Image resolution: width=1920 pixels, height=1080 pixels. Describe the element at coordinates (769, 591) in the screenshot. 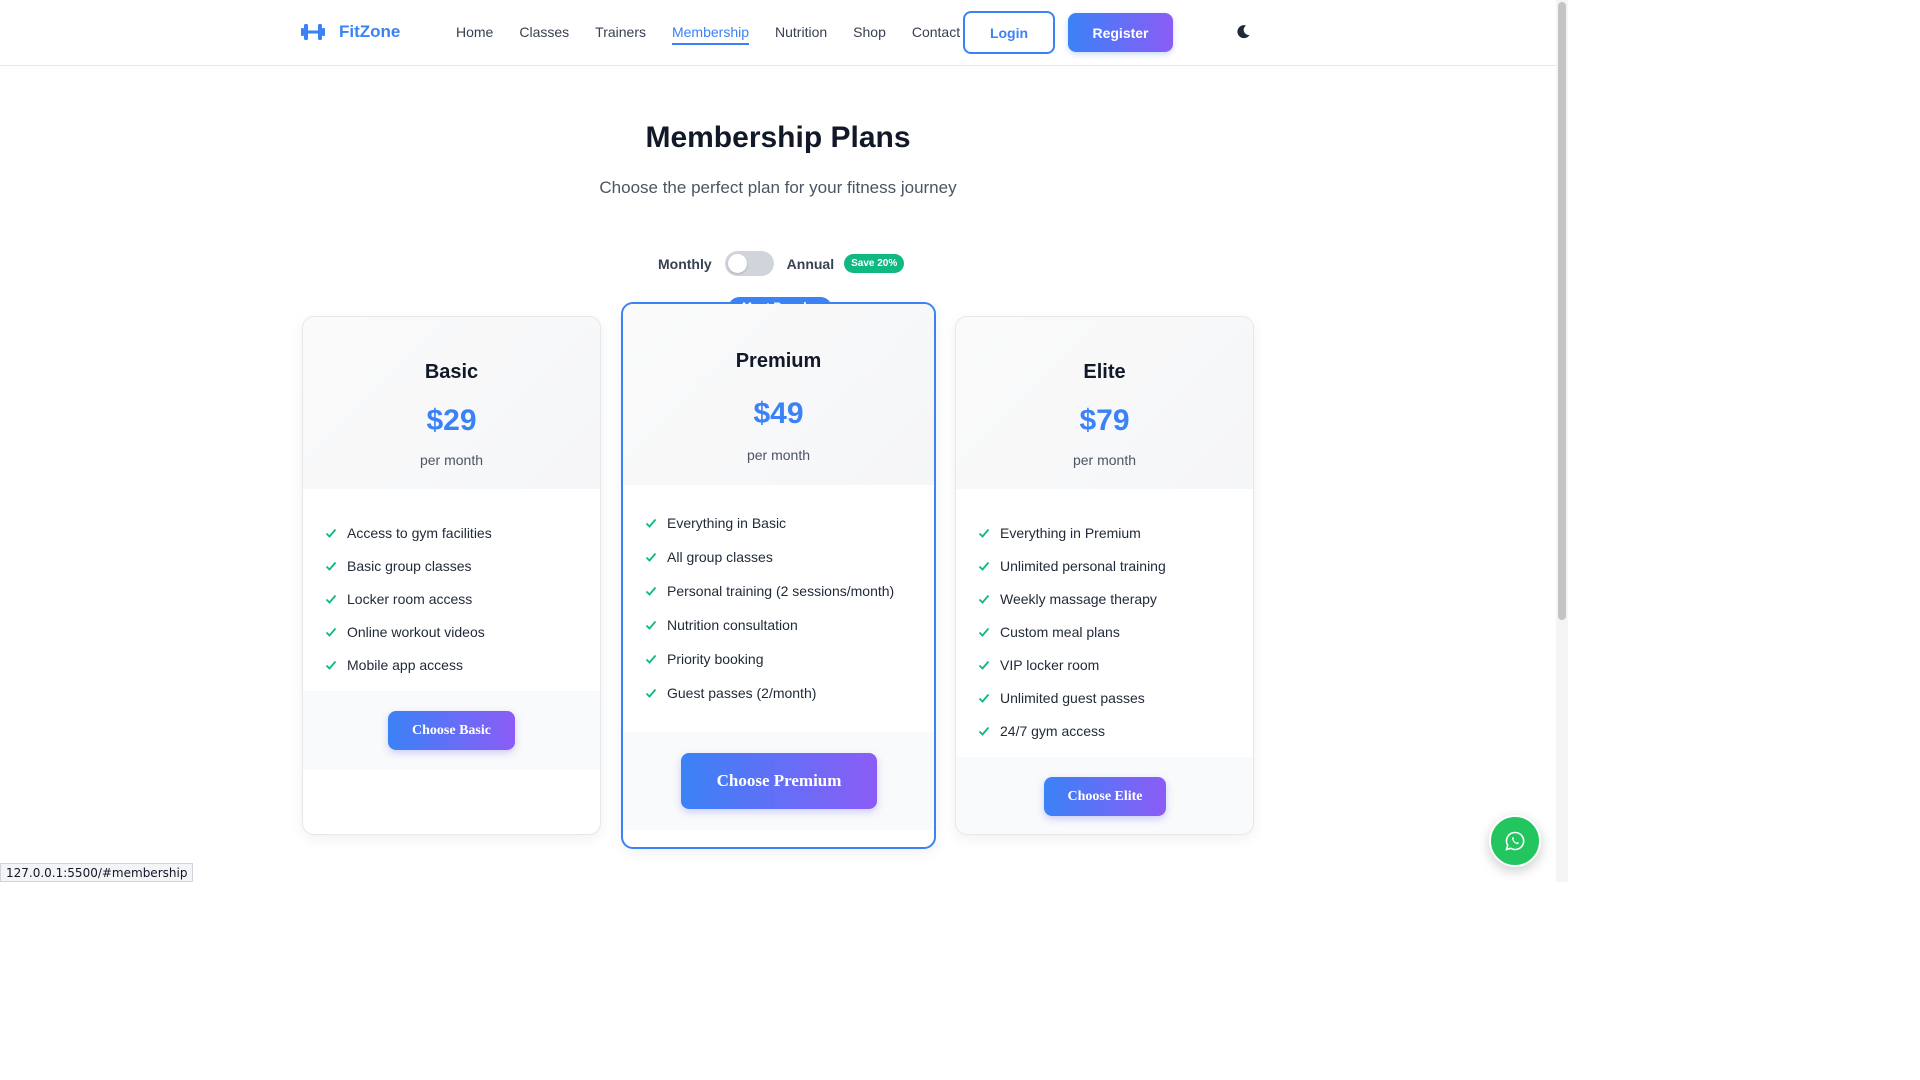

I see `feature-item: Personal training (2 sessions/month)` at that location.